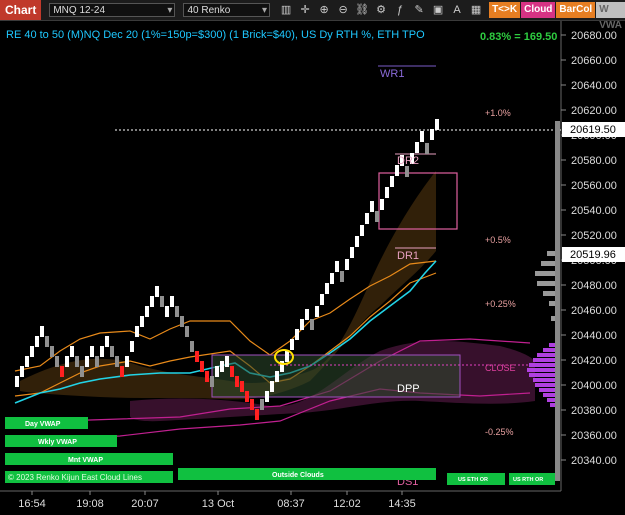 The image size is (625, 515). I want to click on price-tick-label: 20560.00, so click(594, 186).